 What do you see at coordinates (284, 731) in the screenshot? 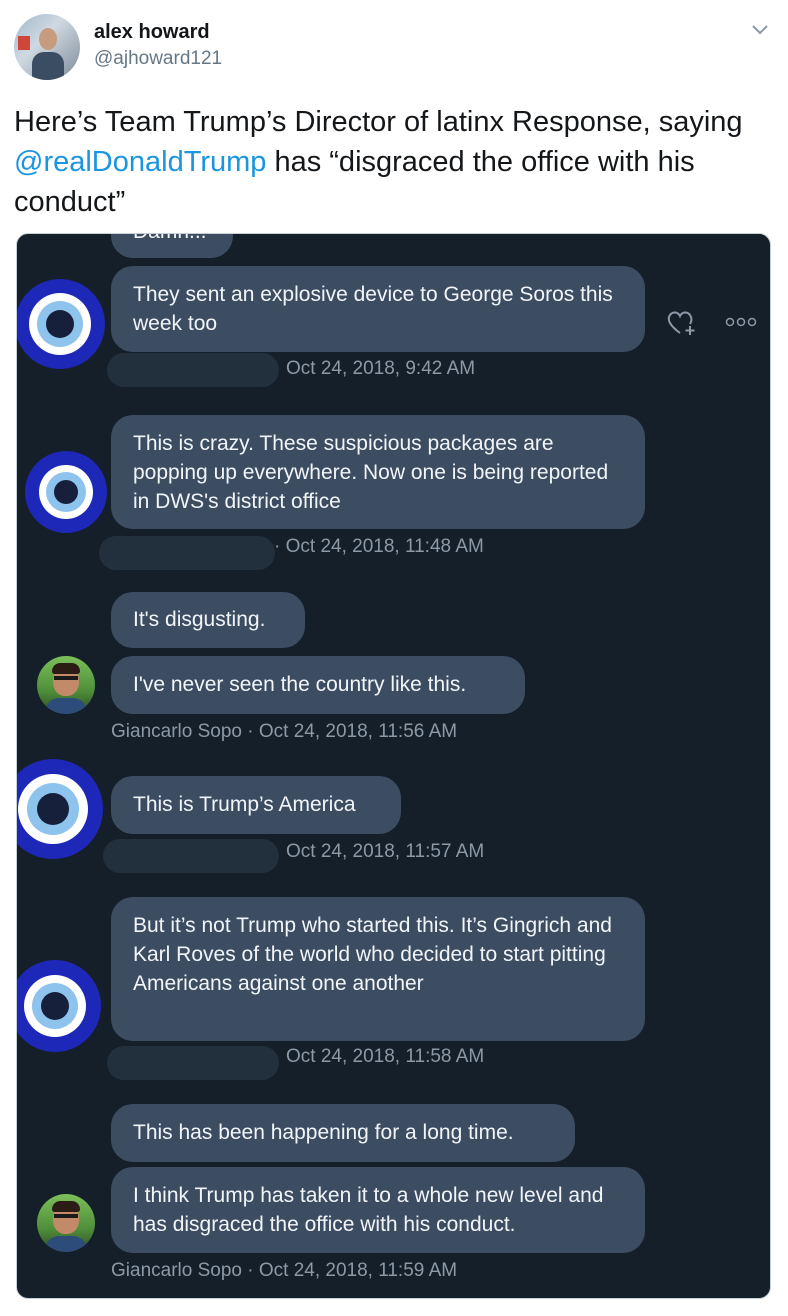
I see `message-timestamp: Giancarlo Sopo · Oct 24, 2018, 11:56 AM` at bounding box center [284, 731].